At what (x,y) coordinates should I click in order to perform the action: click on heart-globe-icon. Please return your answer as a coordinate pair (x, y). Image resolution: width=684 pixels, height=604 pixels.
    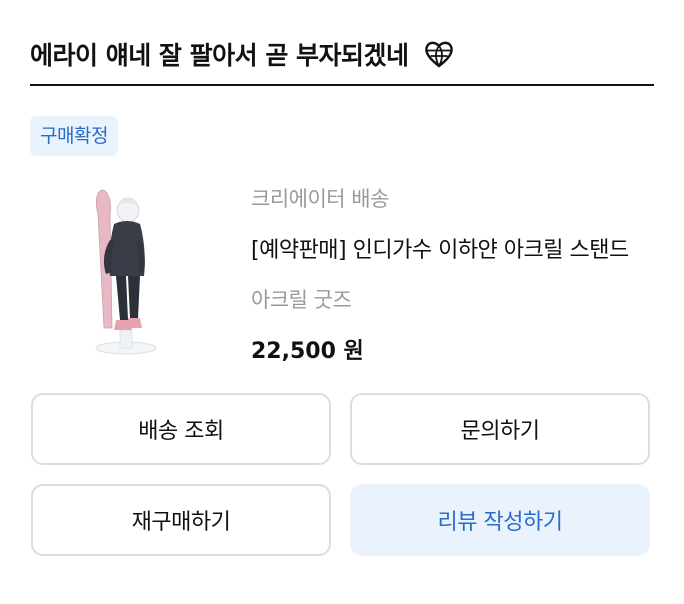
    Looking at the image, I should click on (439, 54).